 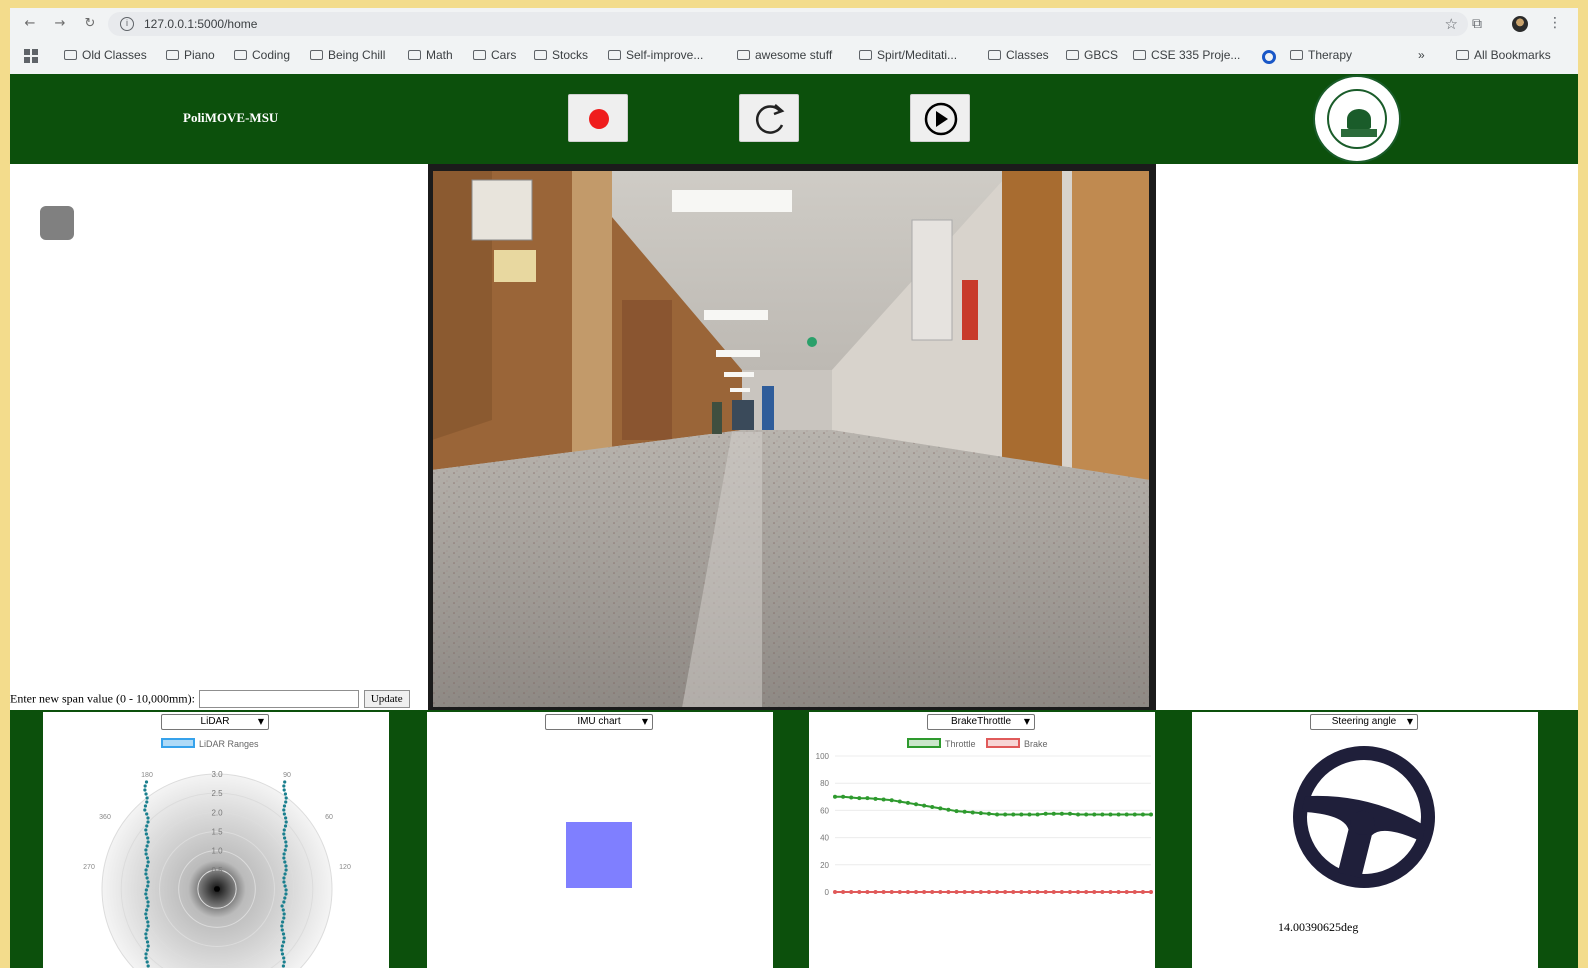 I want to click on lidar-radial-tick: 1.0, so click(x=217, y=851).